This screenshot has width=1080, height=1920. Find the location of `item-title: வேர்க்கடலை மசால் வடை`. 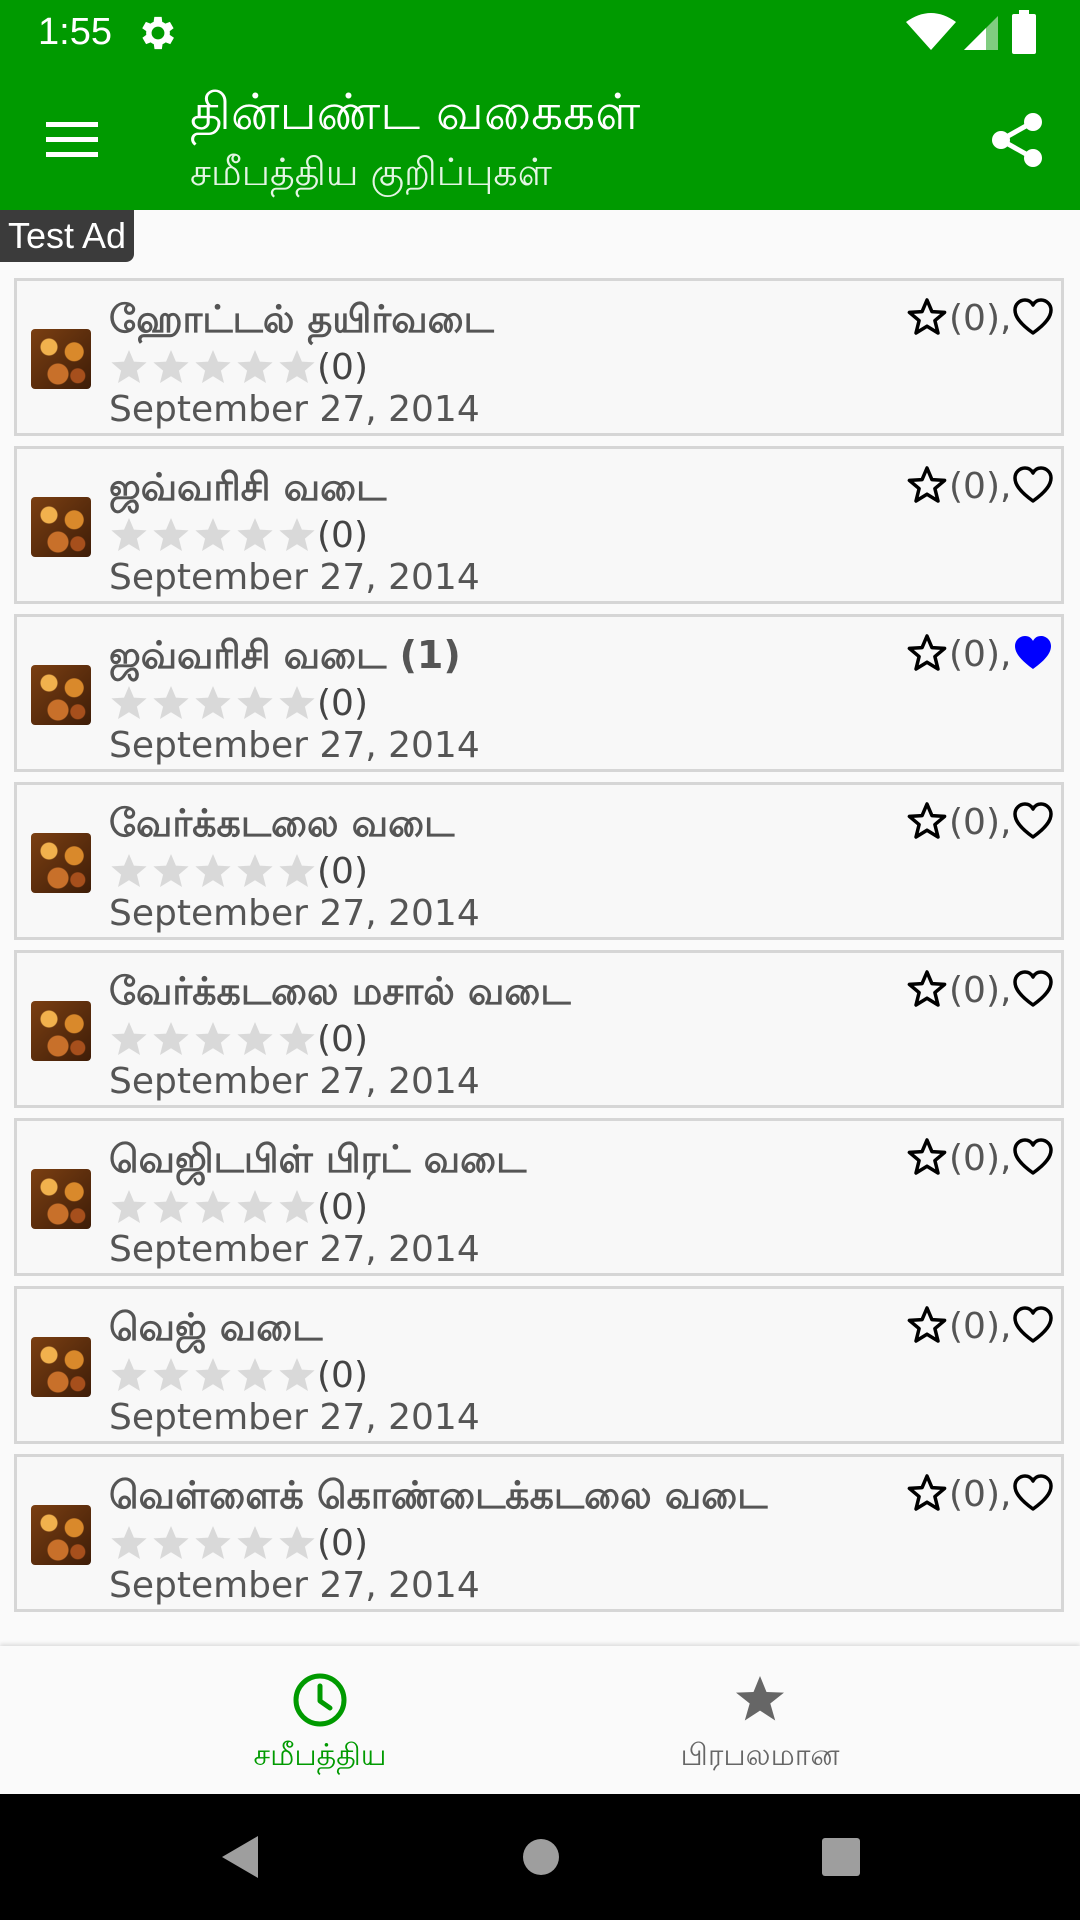

item-title: வேர்க்கடலை மசால் வடை is located at coordinates (340, 991).